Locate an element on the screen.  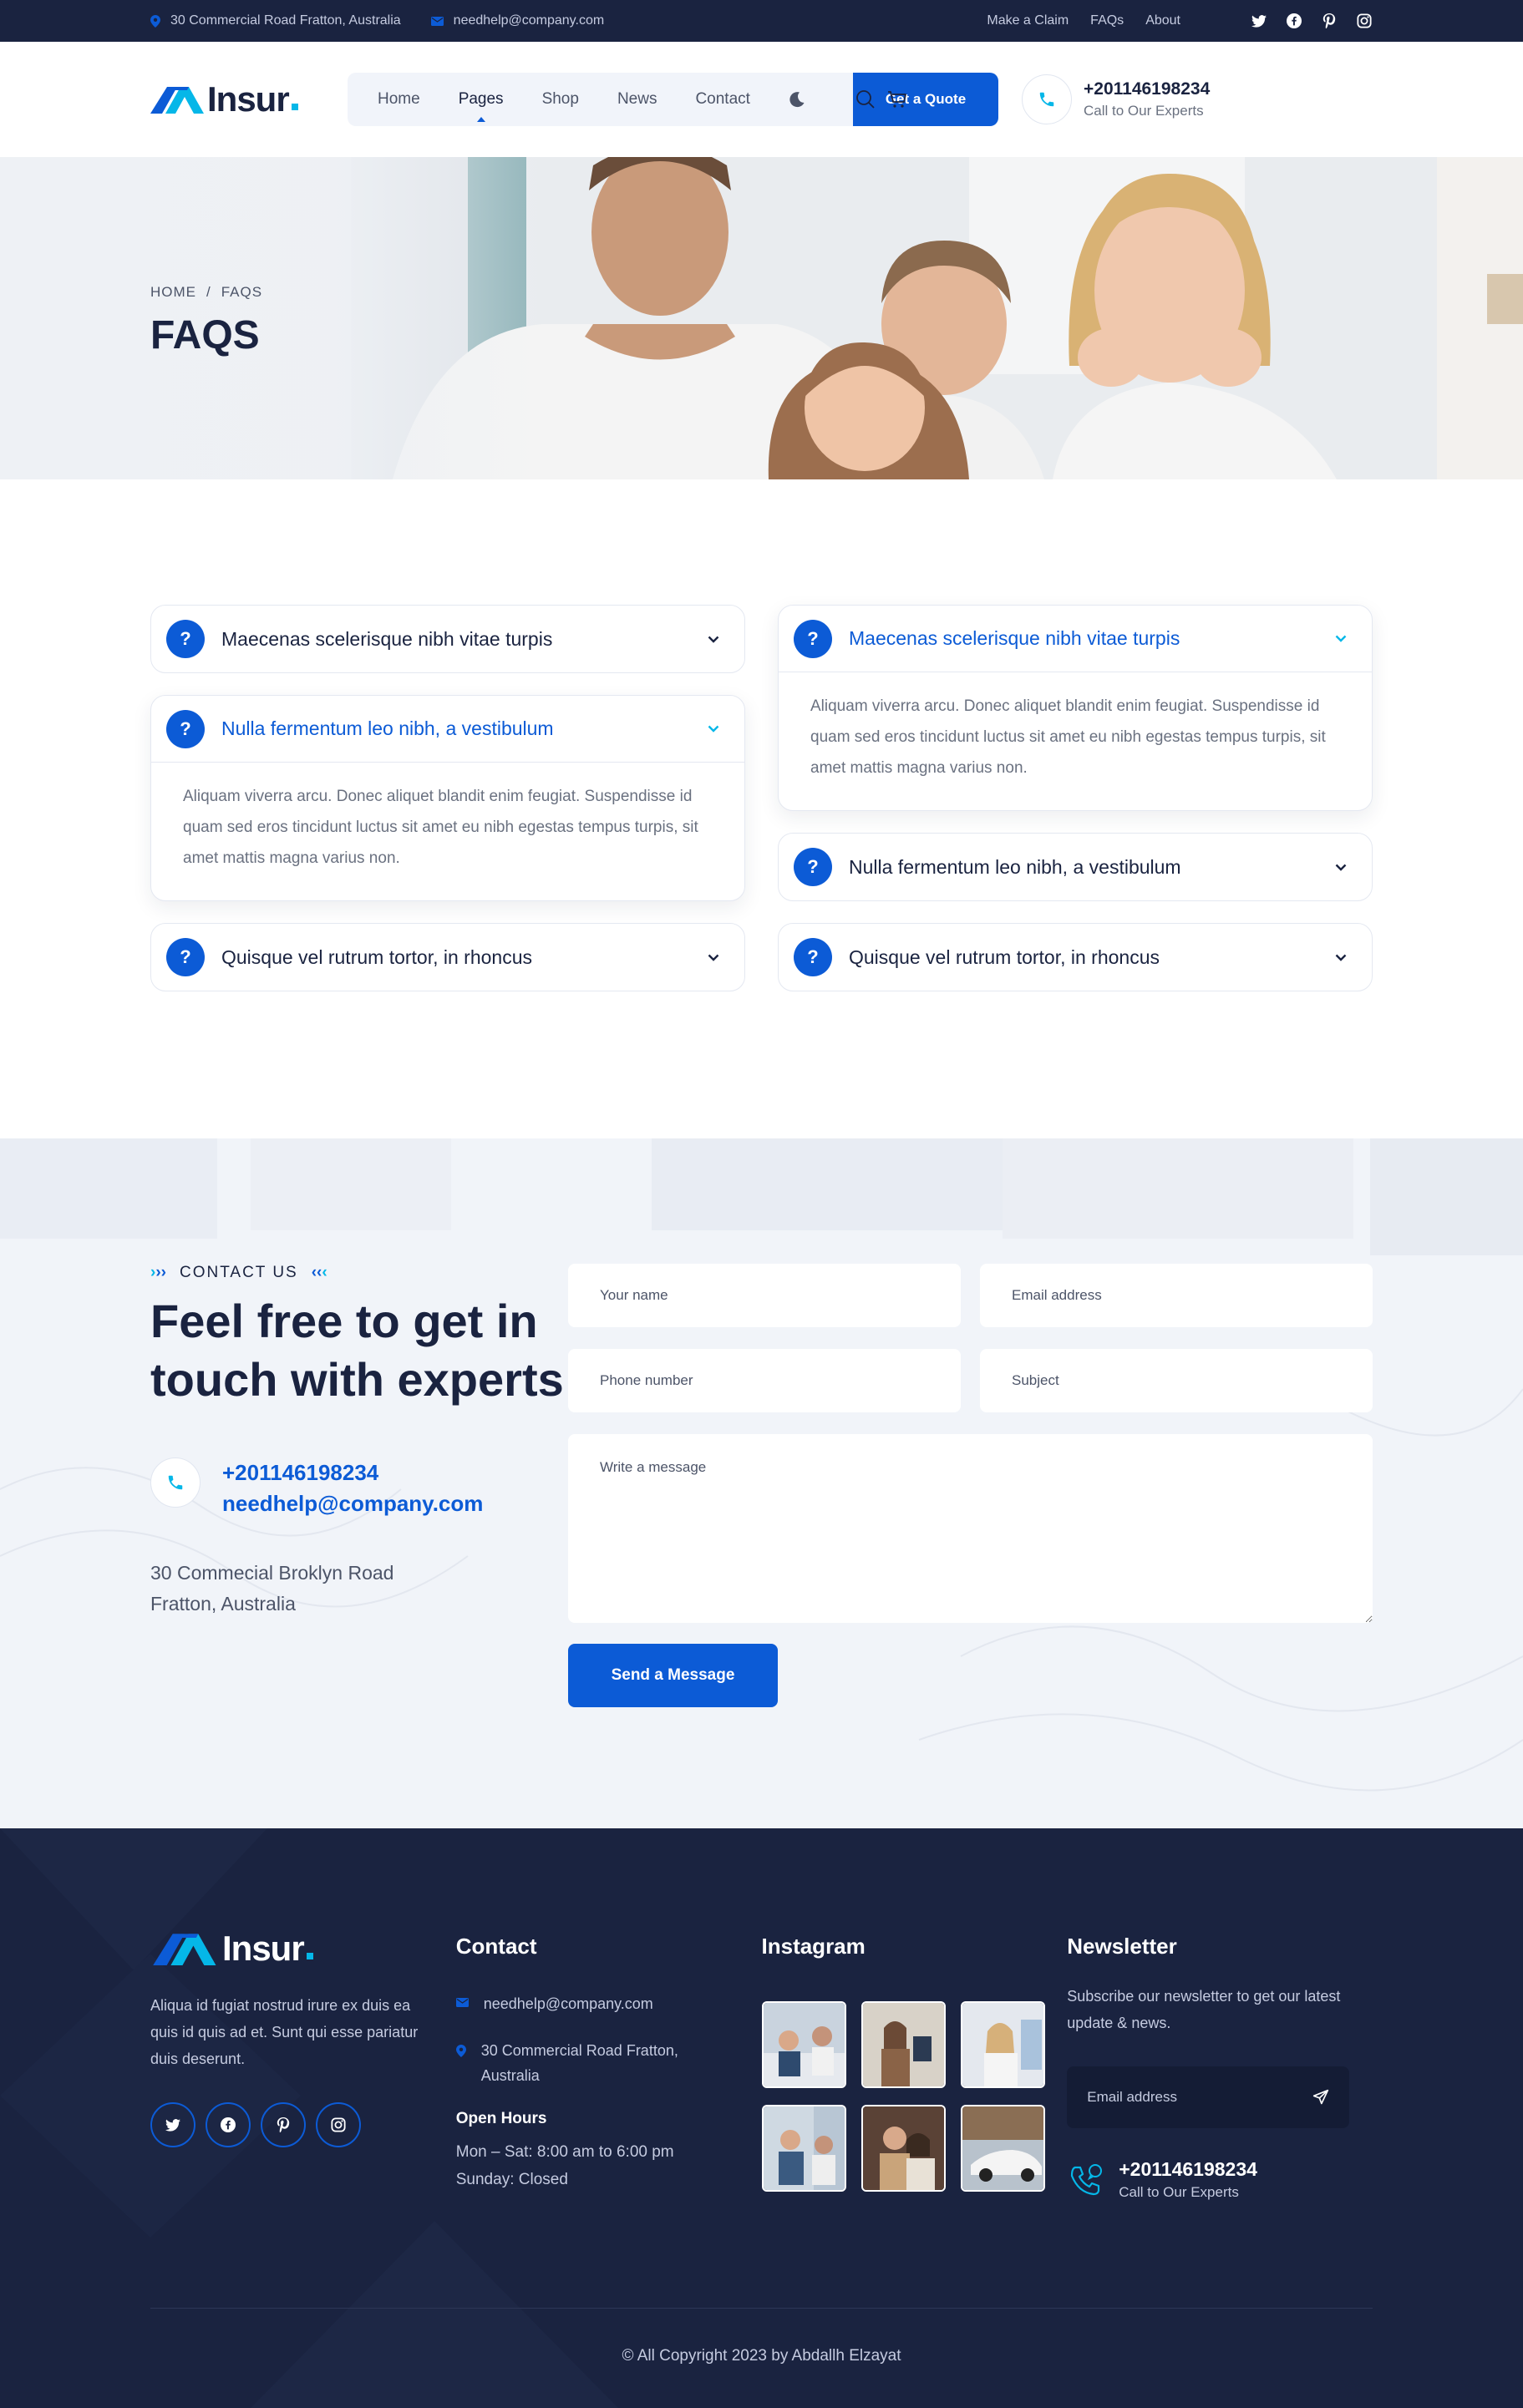
open-hours-sunday: Sunday: Closed is located at coordinates (511, 2179).